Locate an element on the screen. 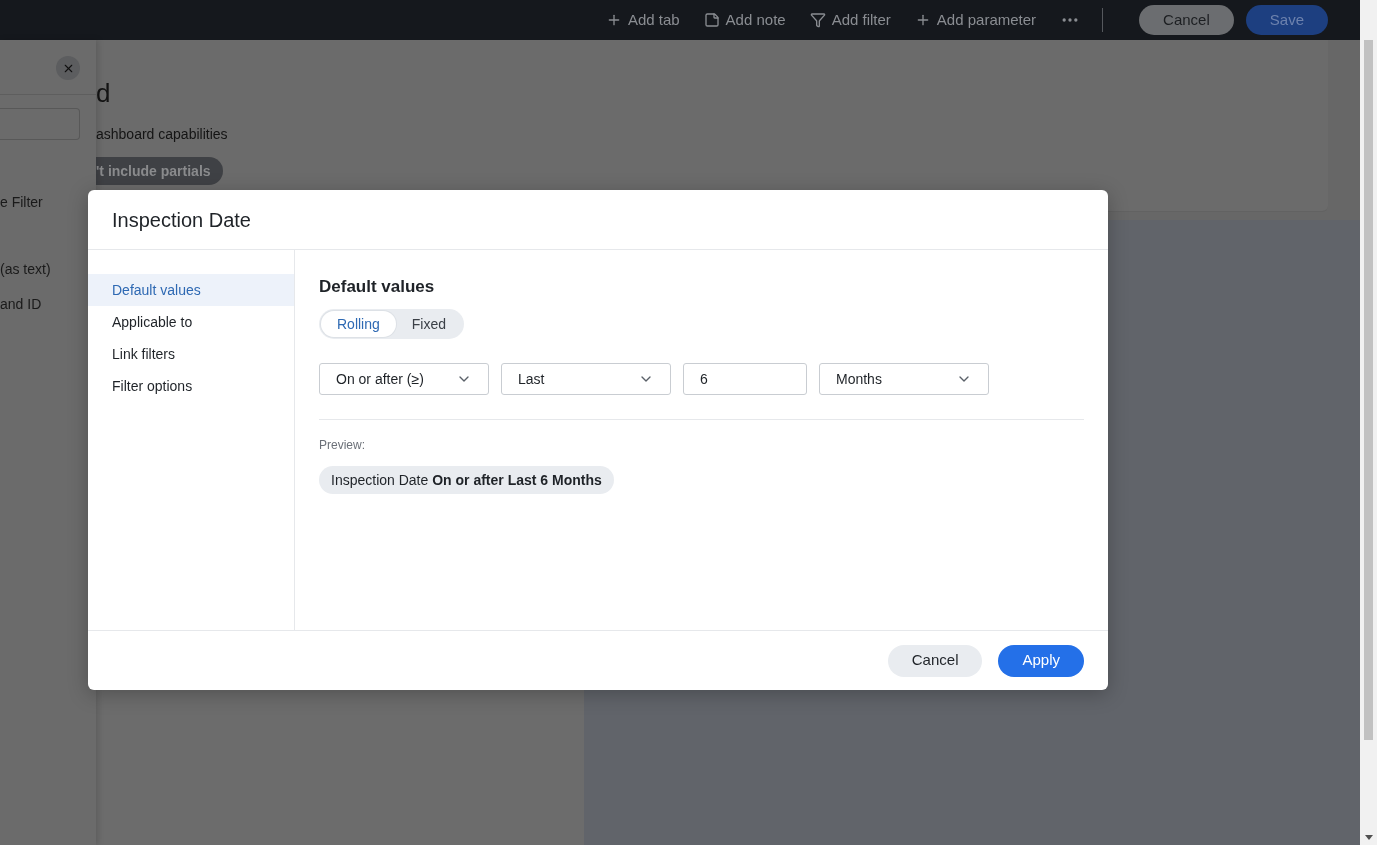  preview-chip: Inspection Date On or after Last 6 Months is located at coordinates (466, 480).